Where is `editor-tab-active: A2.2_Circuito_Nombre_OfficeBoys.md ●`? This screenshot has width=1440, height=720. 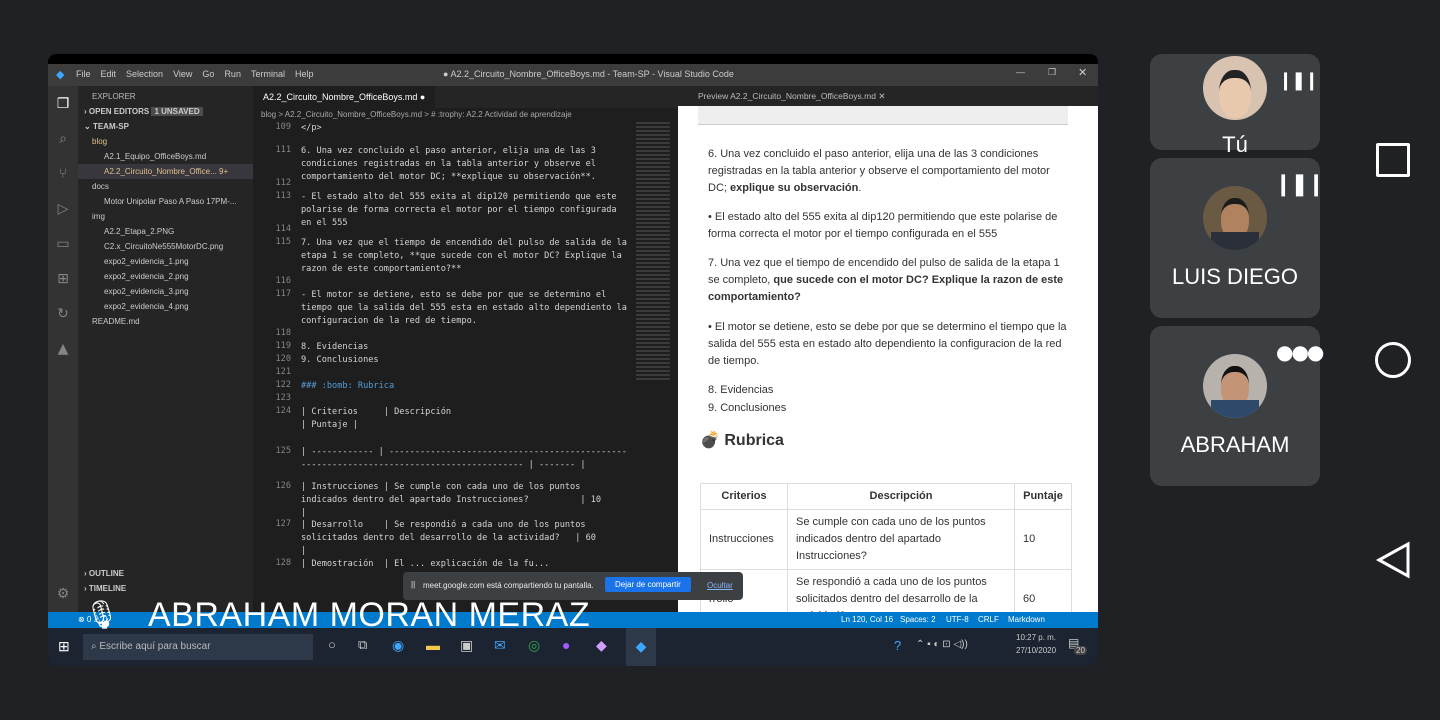 editor-tab-active: A2.2_Circuito_Nombre_OfficeBoys.md ● is located at coordinates (344, 97).